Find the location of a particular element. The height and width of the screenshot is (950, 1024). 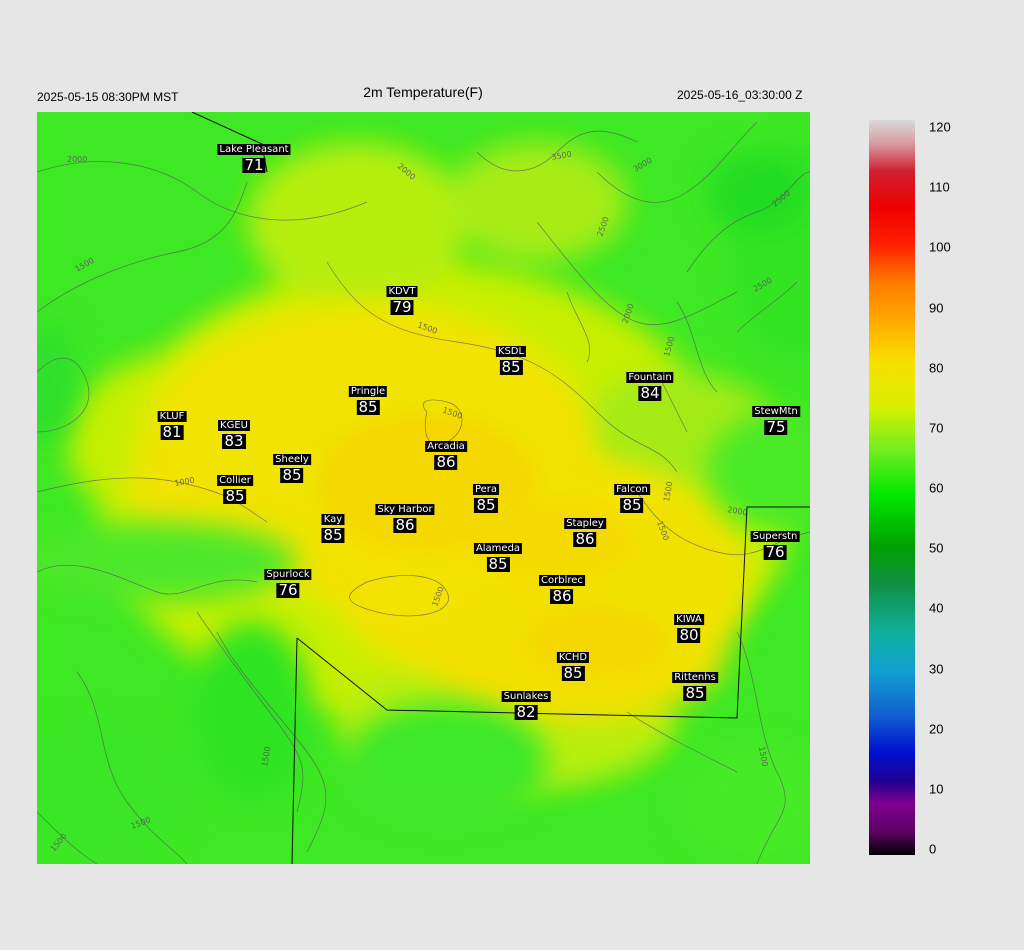

colorbar-tick-label: 30 is located at coordinates (936, 668).